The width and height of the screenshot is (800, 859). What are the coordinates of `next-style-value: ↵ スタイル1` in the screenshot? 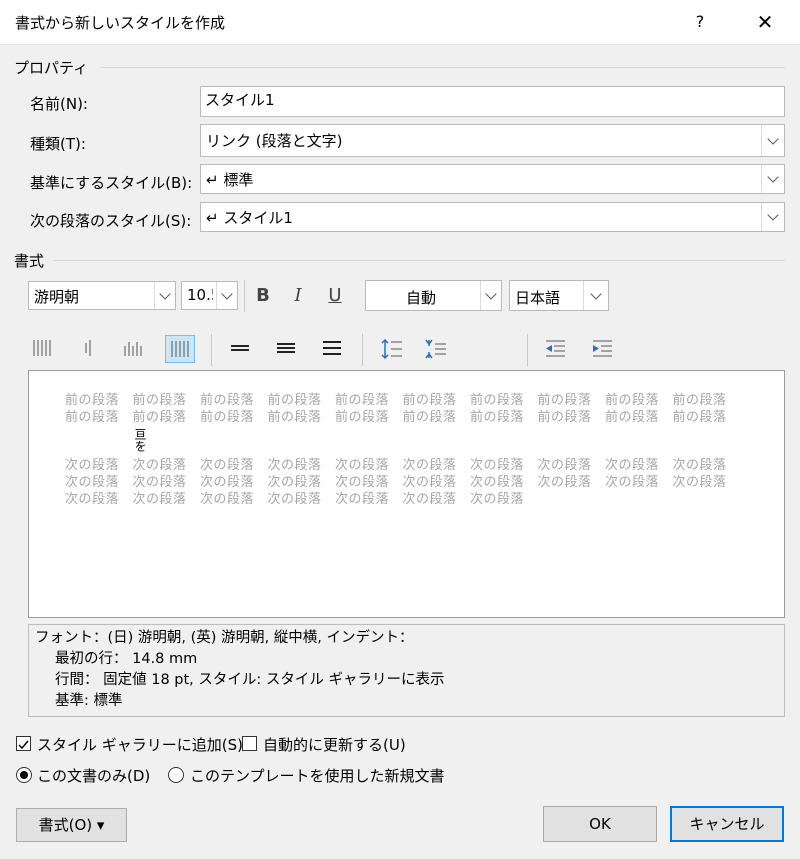 It's located at (249, 218).